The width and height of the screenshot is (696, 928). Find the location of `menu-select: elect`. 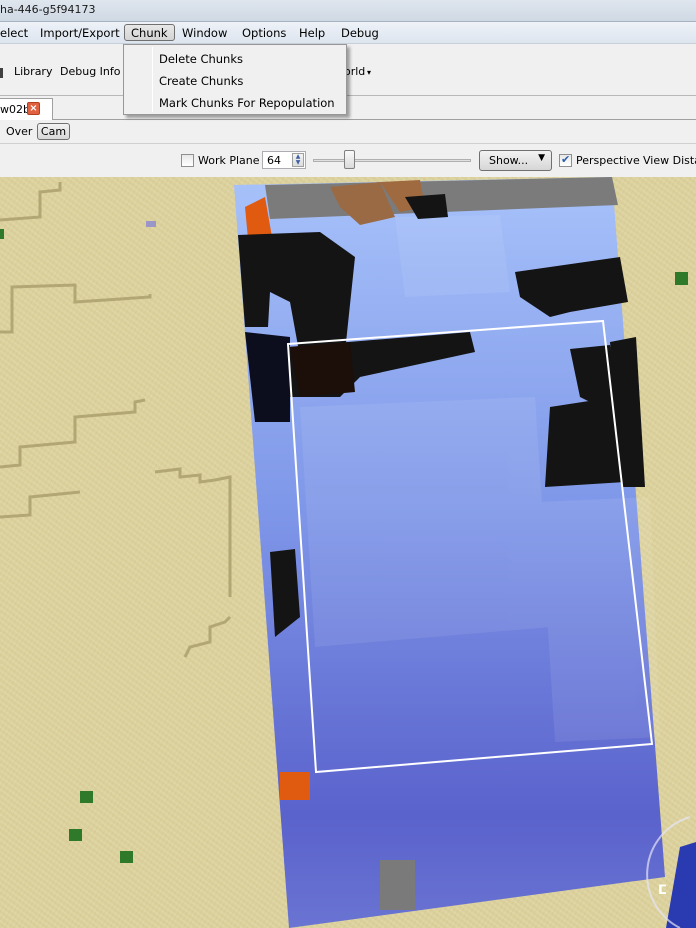

menu-select: elect is located at coordinates (17, 33).